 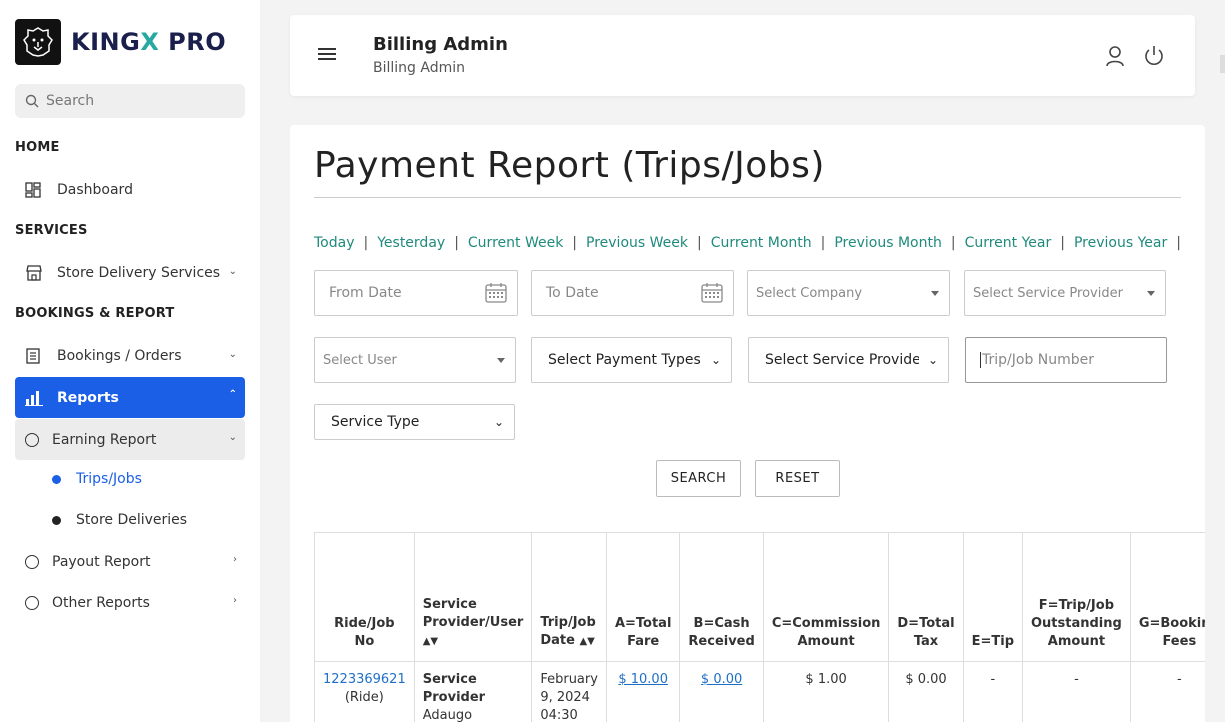 I want to click on cell-commission: $ 1.00, so click(x=826, y=691).